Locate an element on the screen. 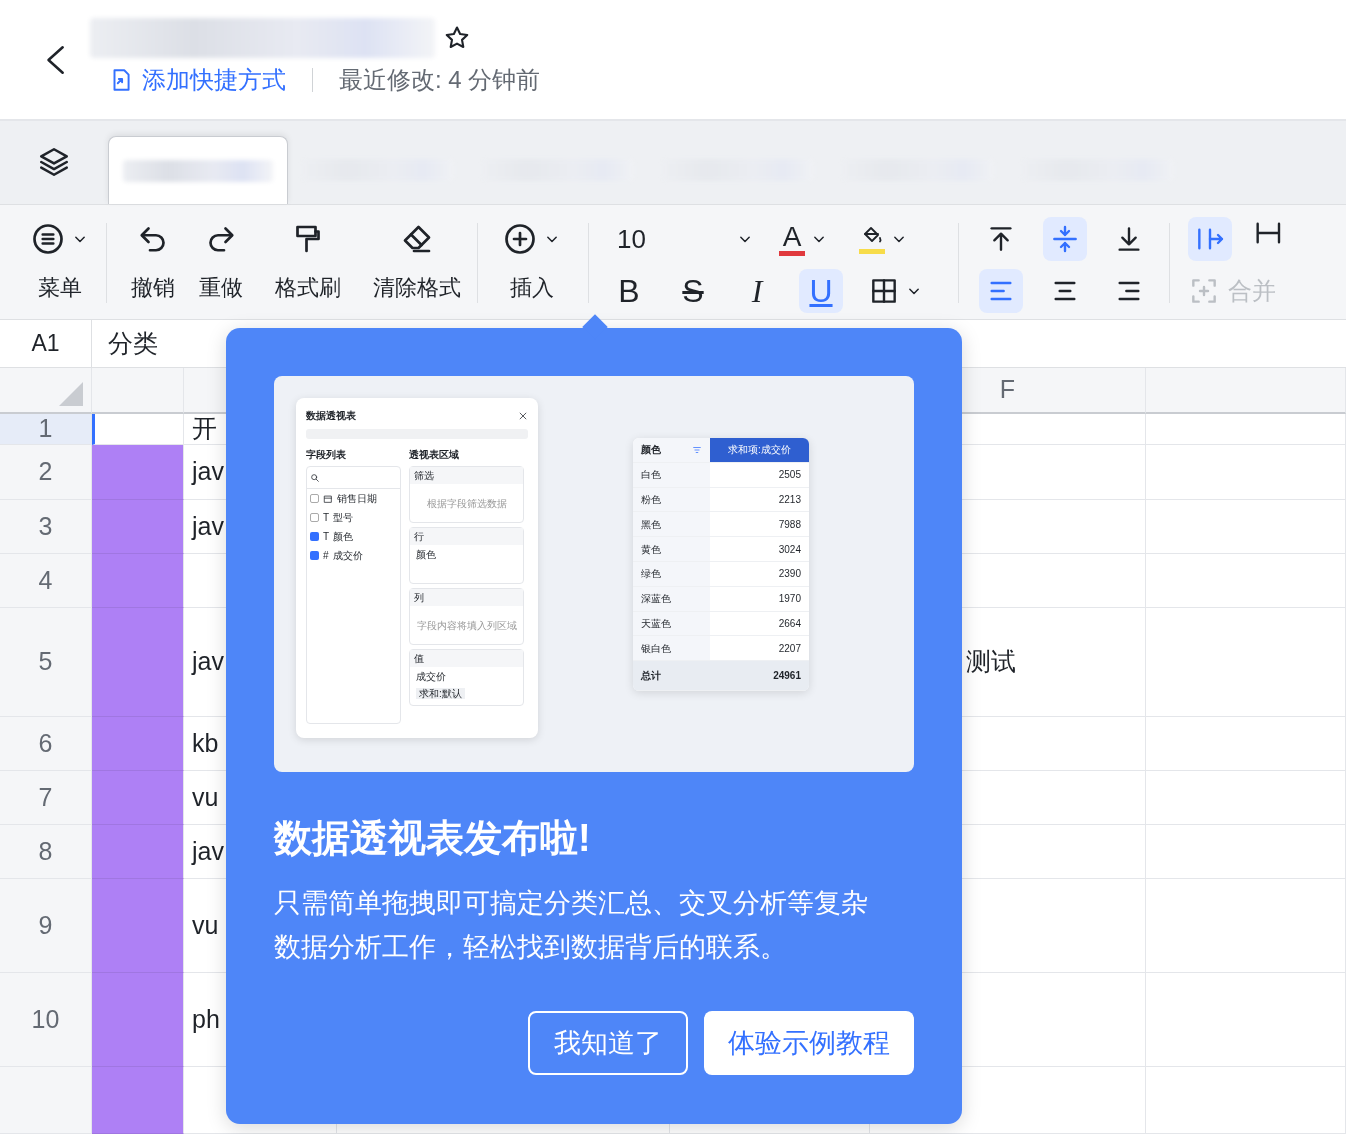 The image size is (1346, 1134). dismiss-button: 我知道了 is located at coordinates (608, 1043).